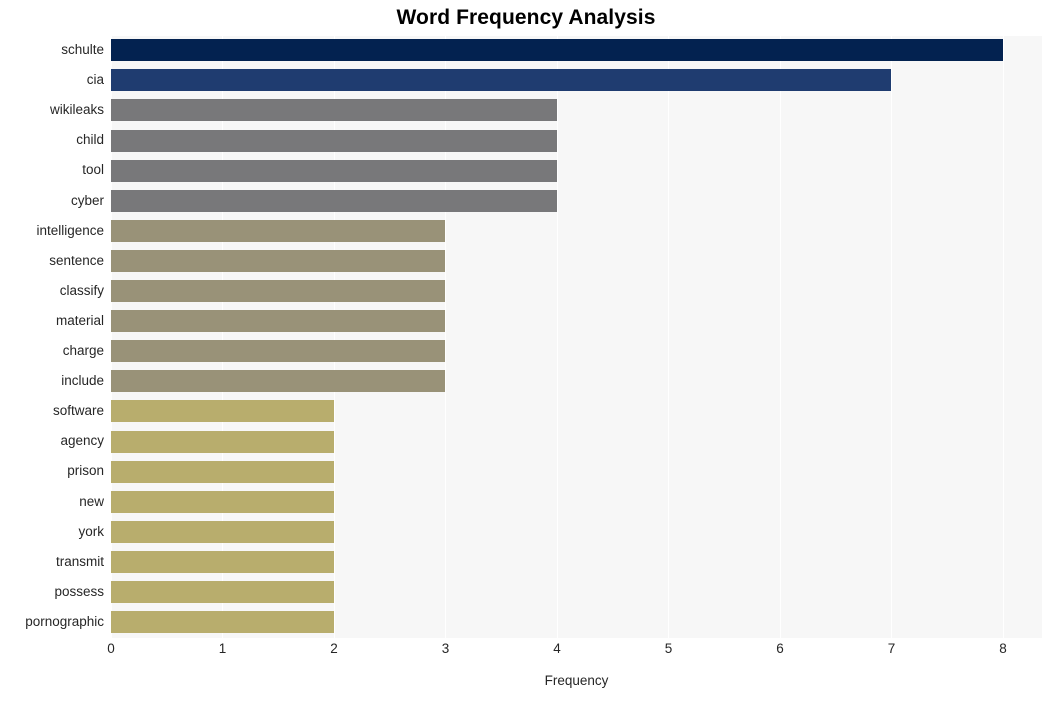 Image resolution: width=1052 pixels, height=701 pixels. What do you see at coordinates (557, 648) in the screenshot?
I see `x-tick-label-4: 4` at bounding box center [557, 648].